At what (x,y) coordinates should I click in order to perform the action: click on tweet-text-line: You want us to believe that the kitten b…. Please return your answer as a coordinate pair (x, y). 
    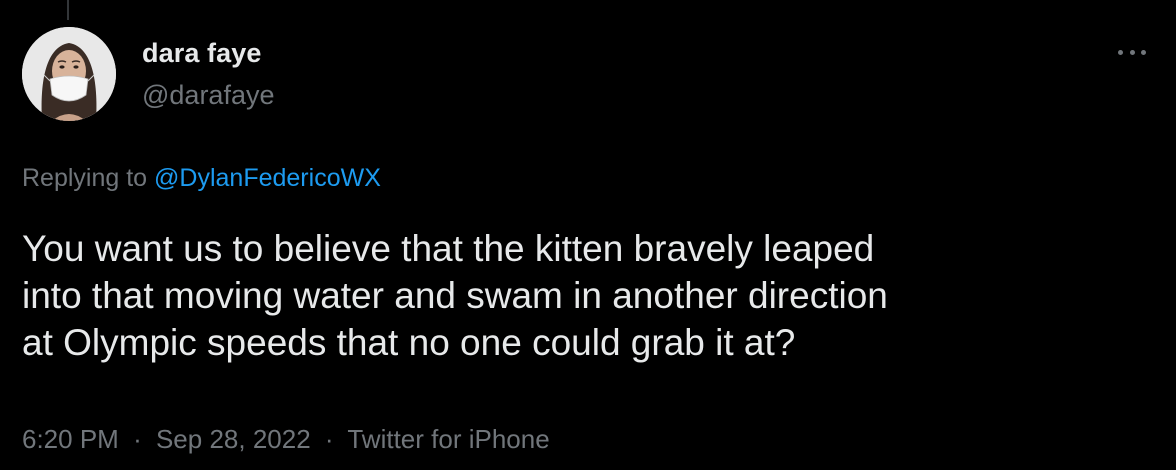
    Looking at the image, I should click on (448, 248).